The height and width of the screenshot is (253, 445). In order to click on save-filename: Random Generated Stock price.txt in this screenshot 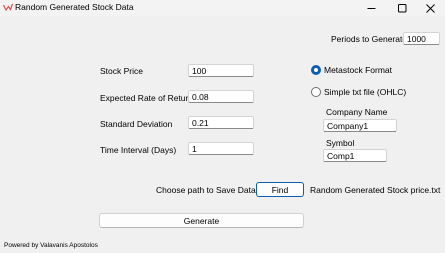, I will do `click(375, 190)`.